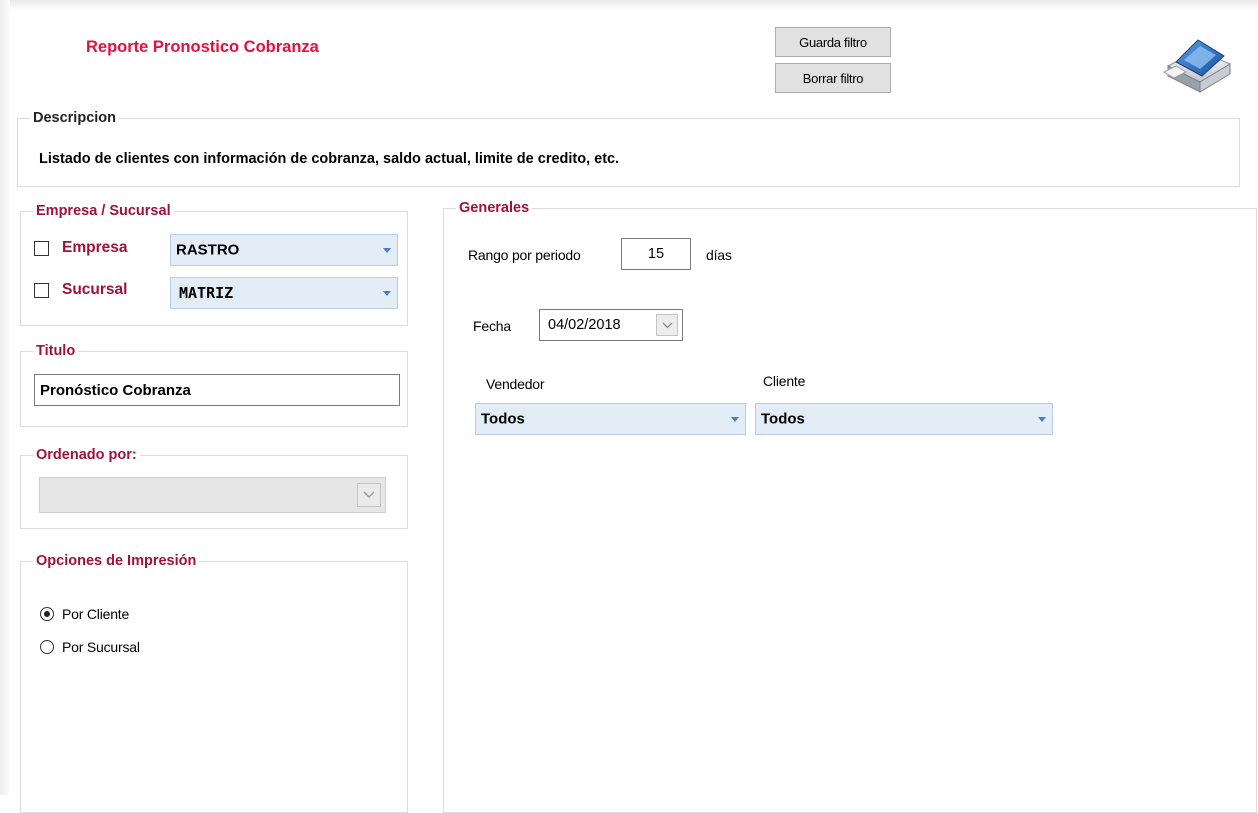  I want to click on titulo-input: Pronóstico Cobranza, so click(217, 390).